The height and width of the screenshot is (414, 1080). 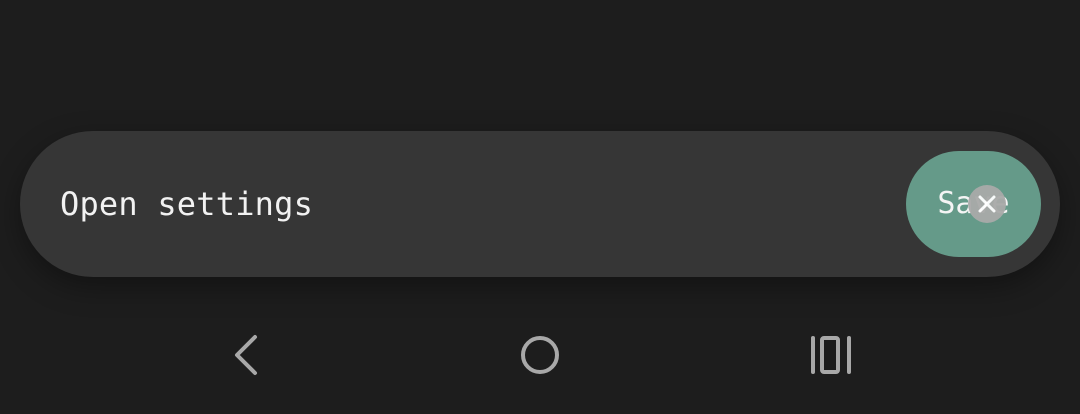 I want to click on recents-button, so click(x=831, y=355).